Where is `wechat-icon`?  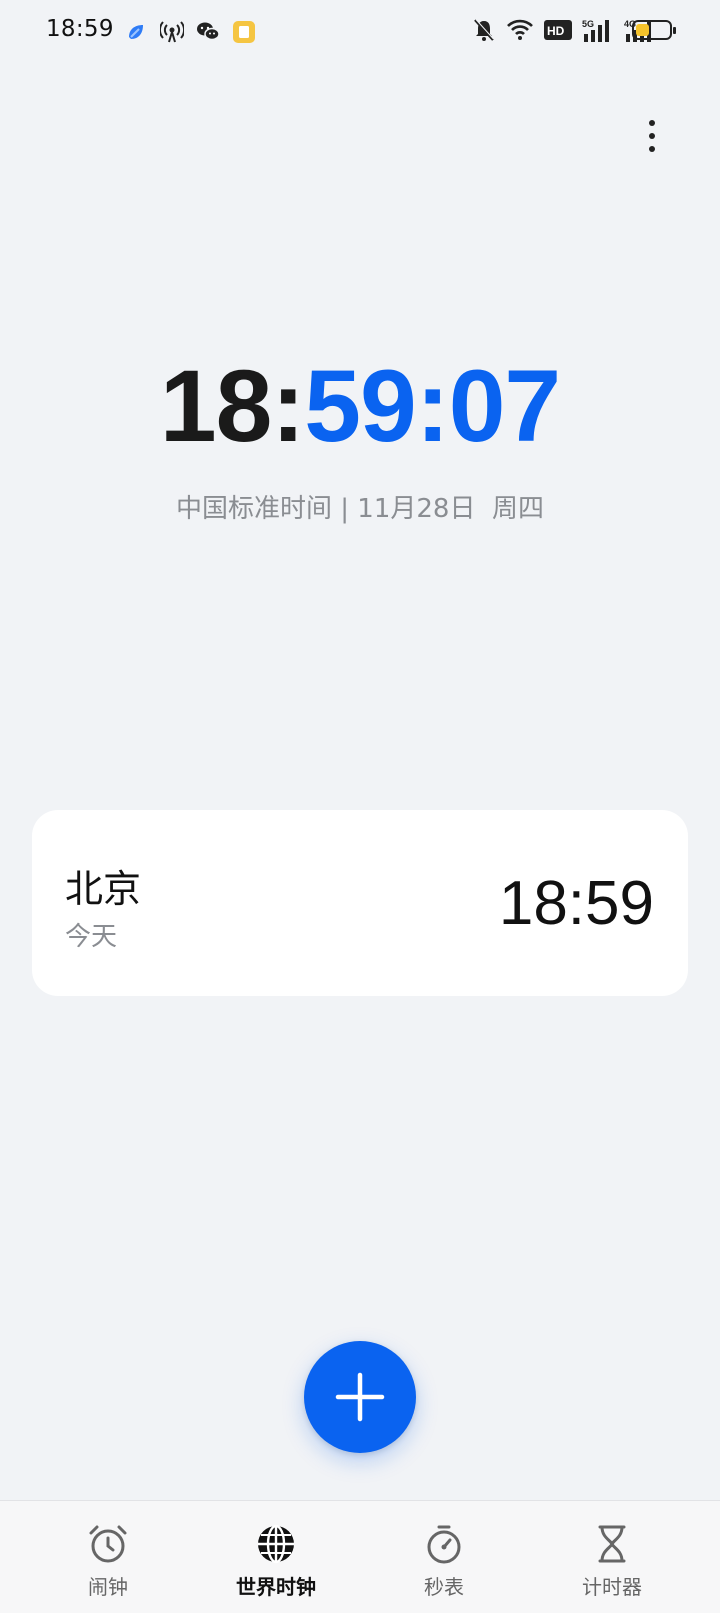 wechat-icon is located at coordinates (208, 32).